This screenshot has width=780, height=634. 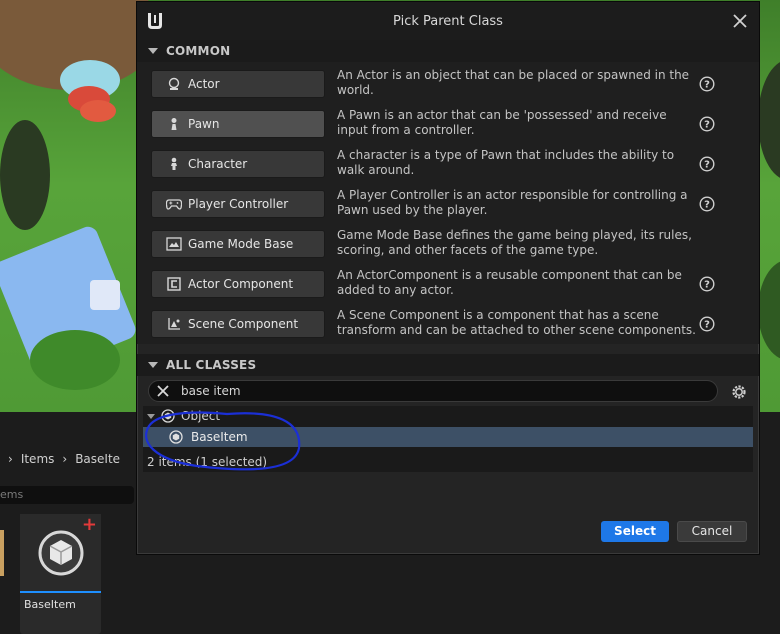 What do you see at coordinates (218, 164) in the screenshot?
I see `character-label: Character` at bounding box center [218, 164].